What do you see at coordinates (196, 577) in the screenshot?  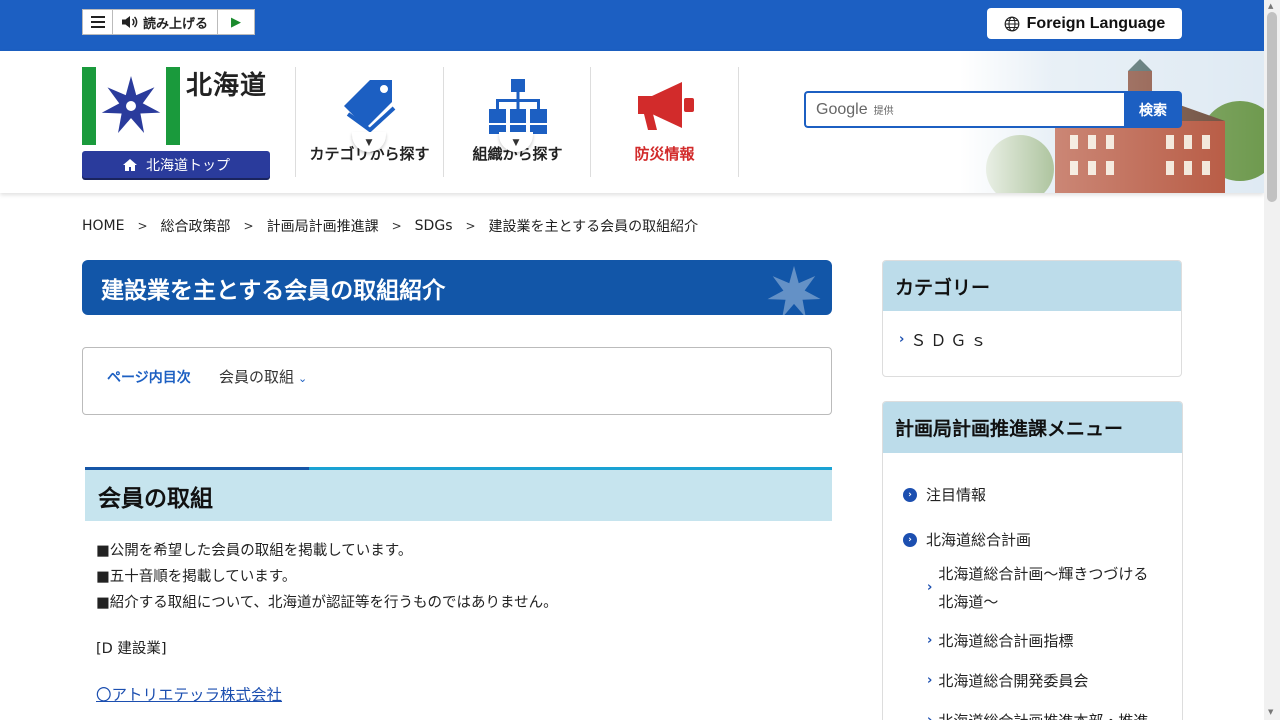 I see `note-line: ■五十音順を掲載しています。` at bounding box center [196, 577].